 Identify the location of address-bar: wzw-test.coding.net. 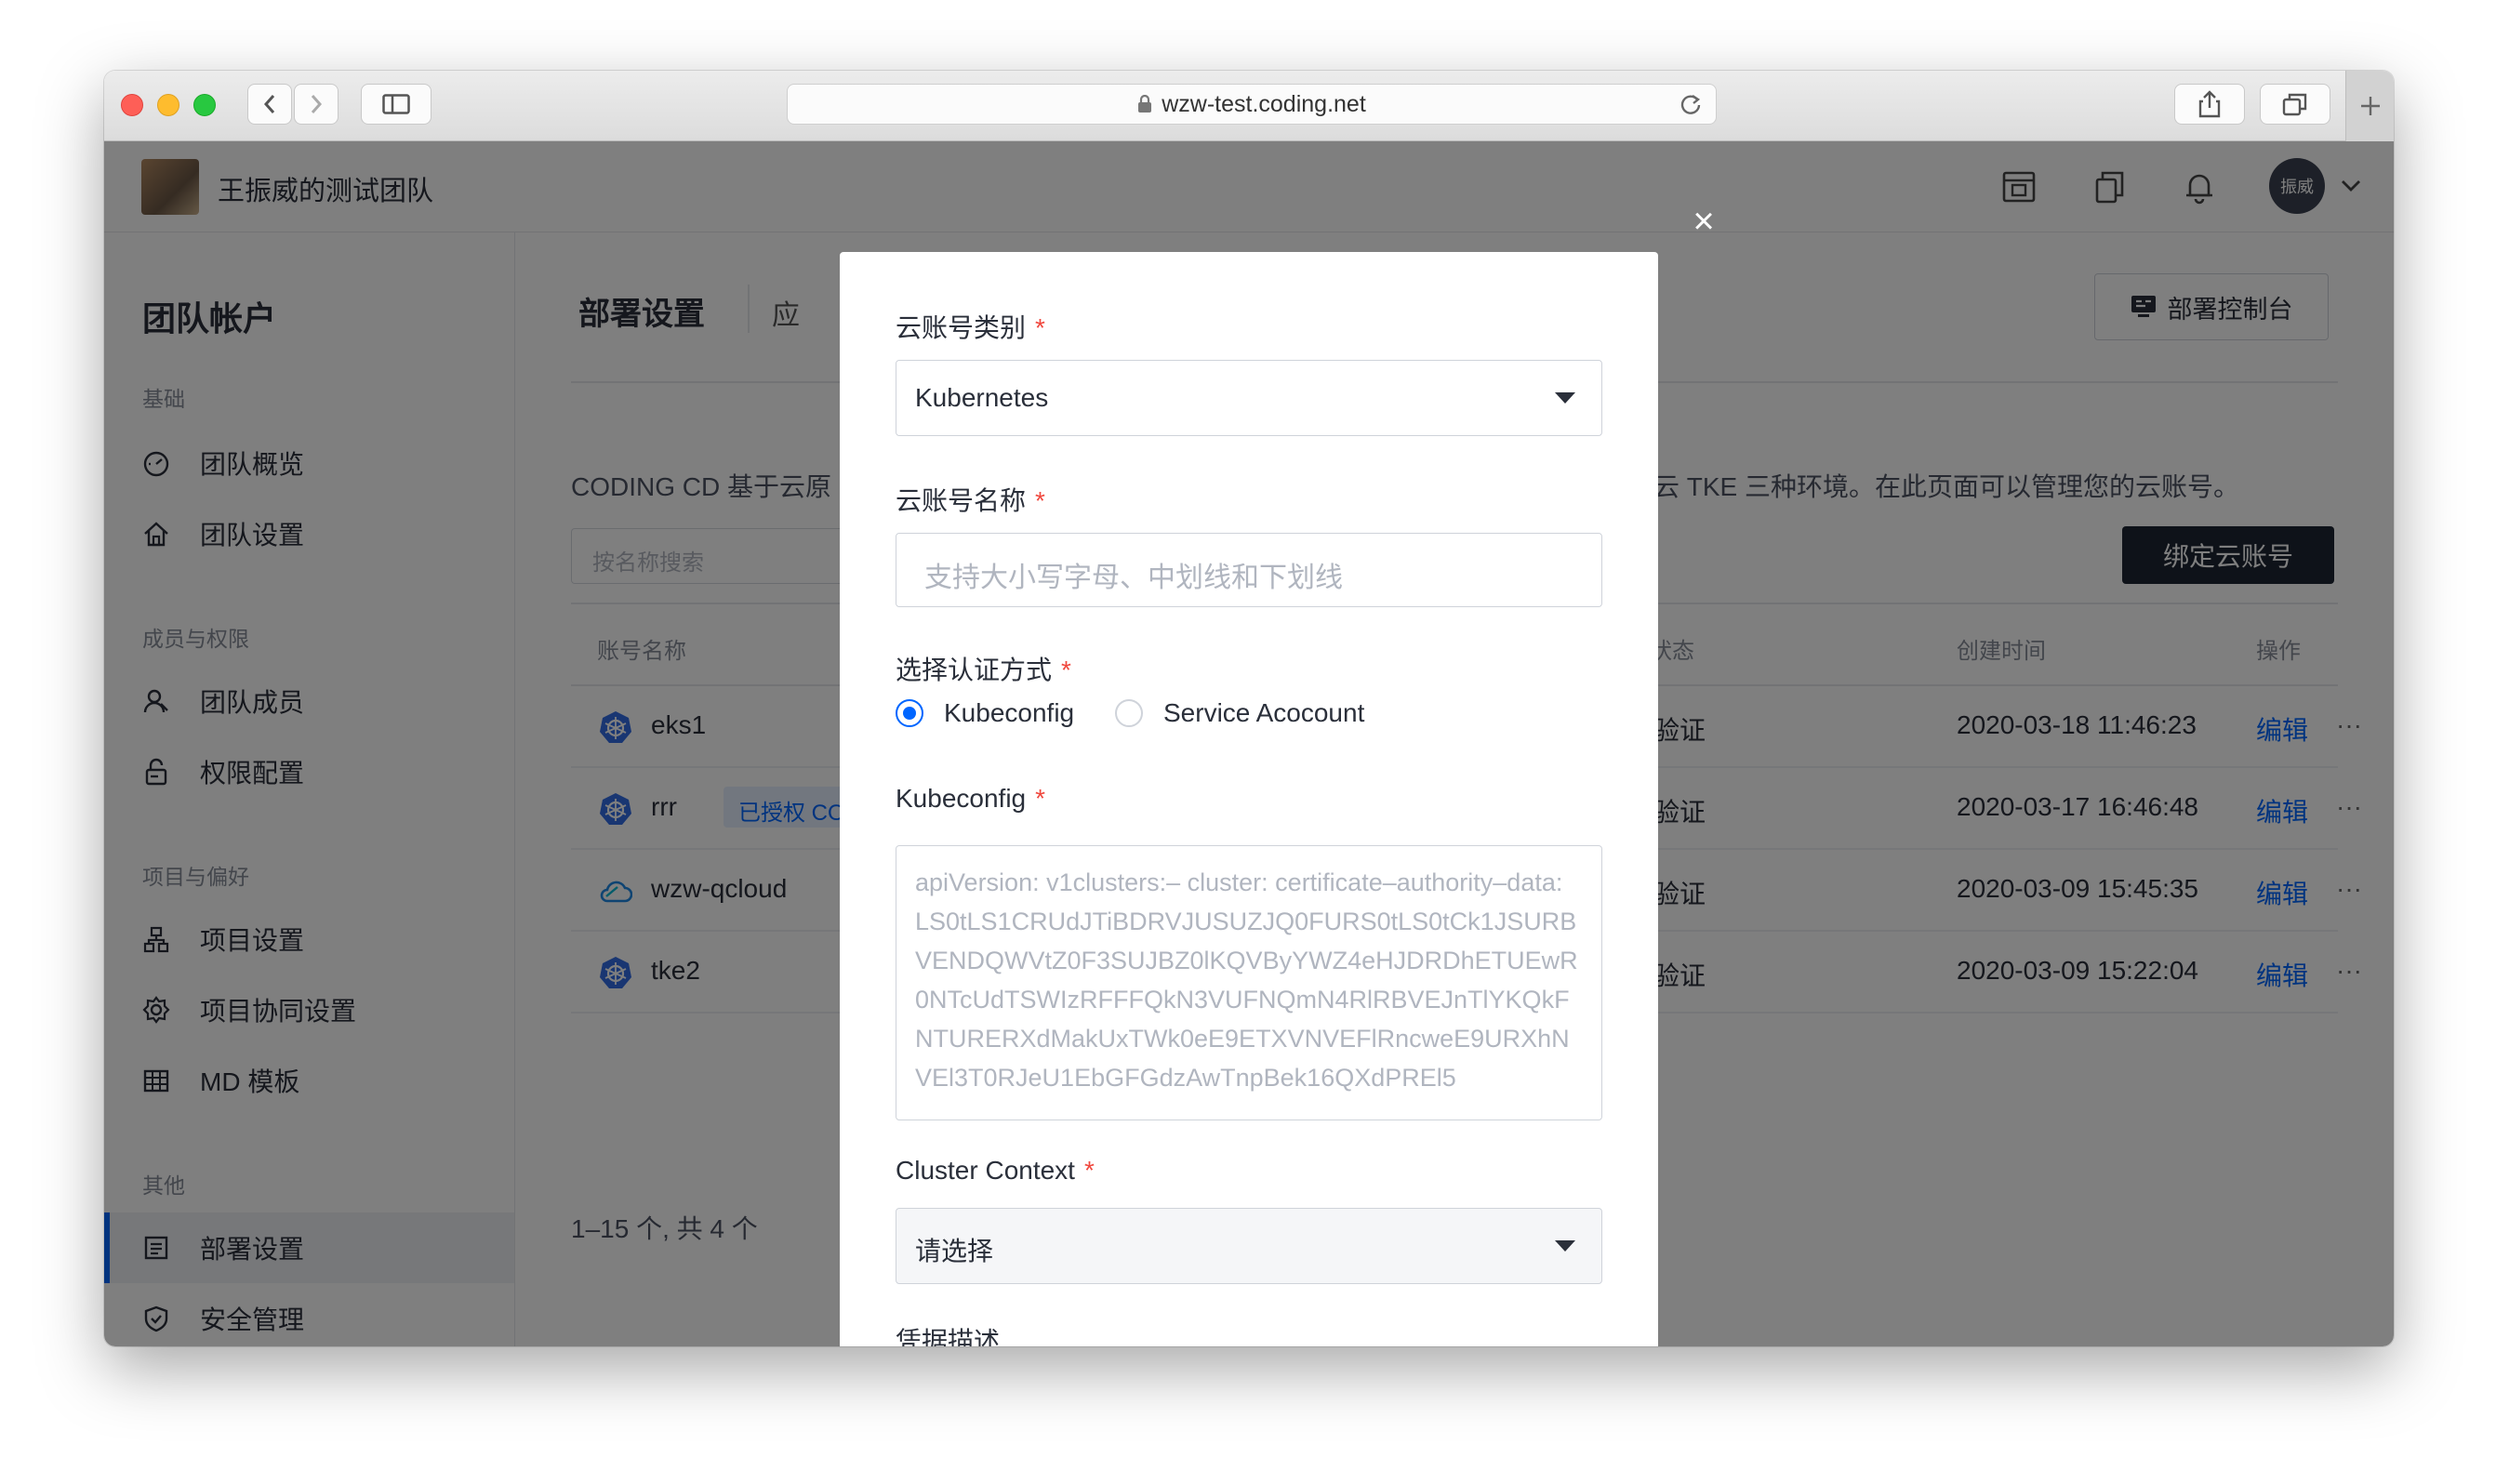
(1252, 104).